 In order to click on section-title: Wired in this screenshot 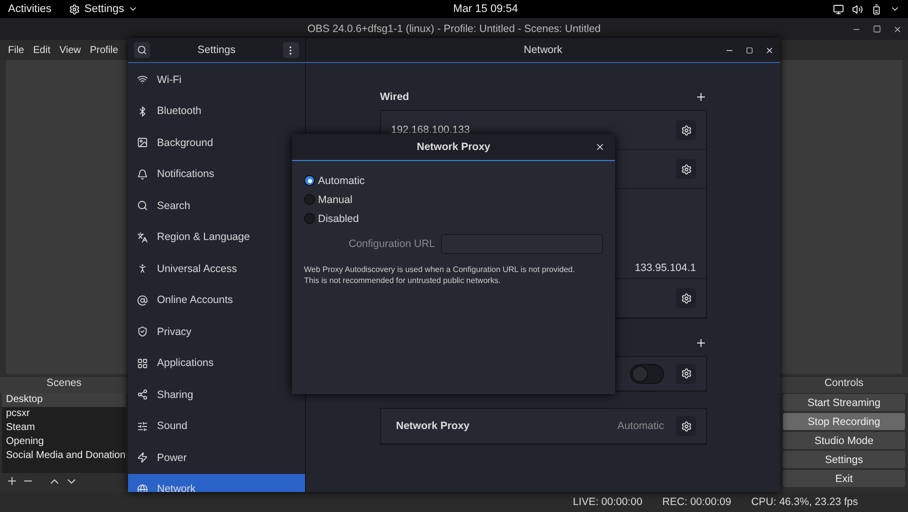, I will do `click(395, 97)`.